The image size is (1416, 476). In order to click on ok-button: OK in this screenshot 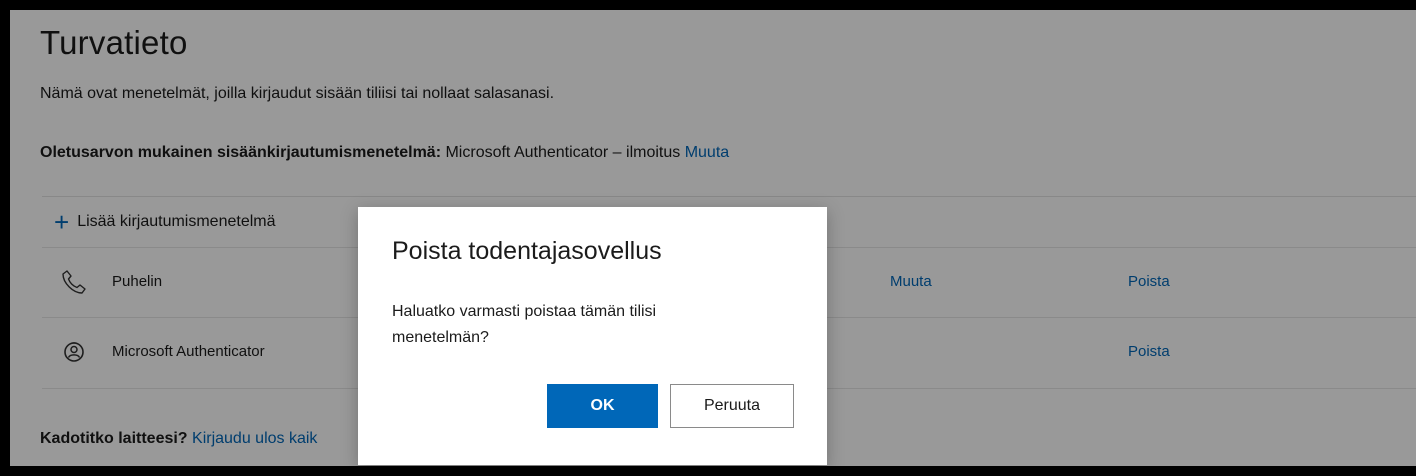, I will do `click(602, 406)`.